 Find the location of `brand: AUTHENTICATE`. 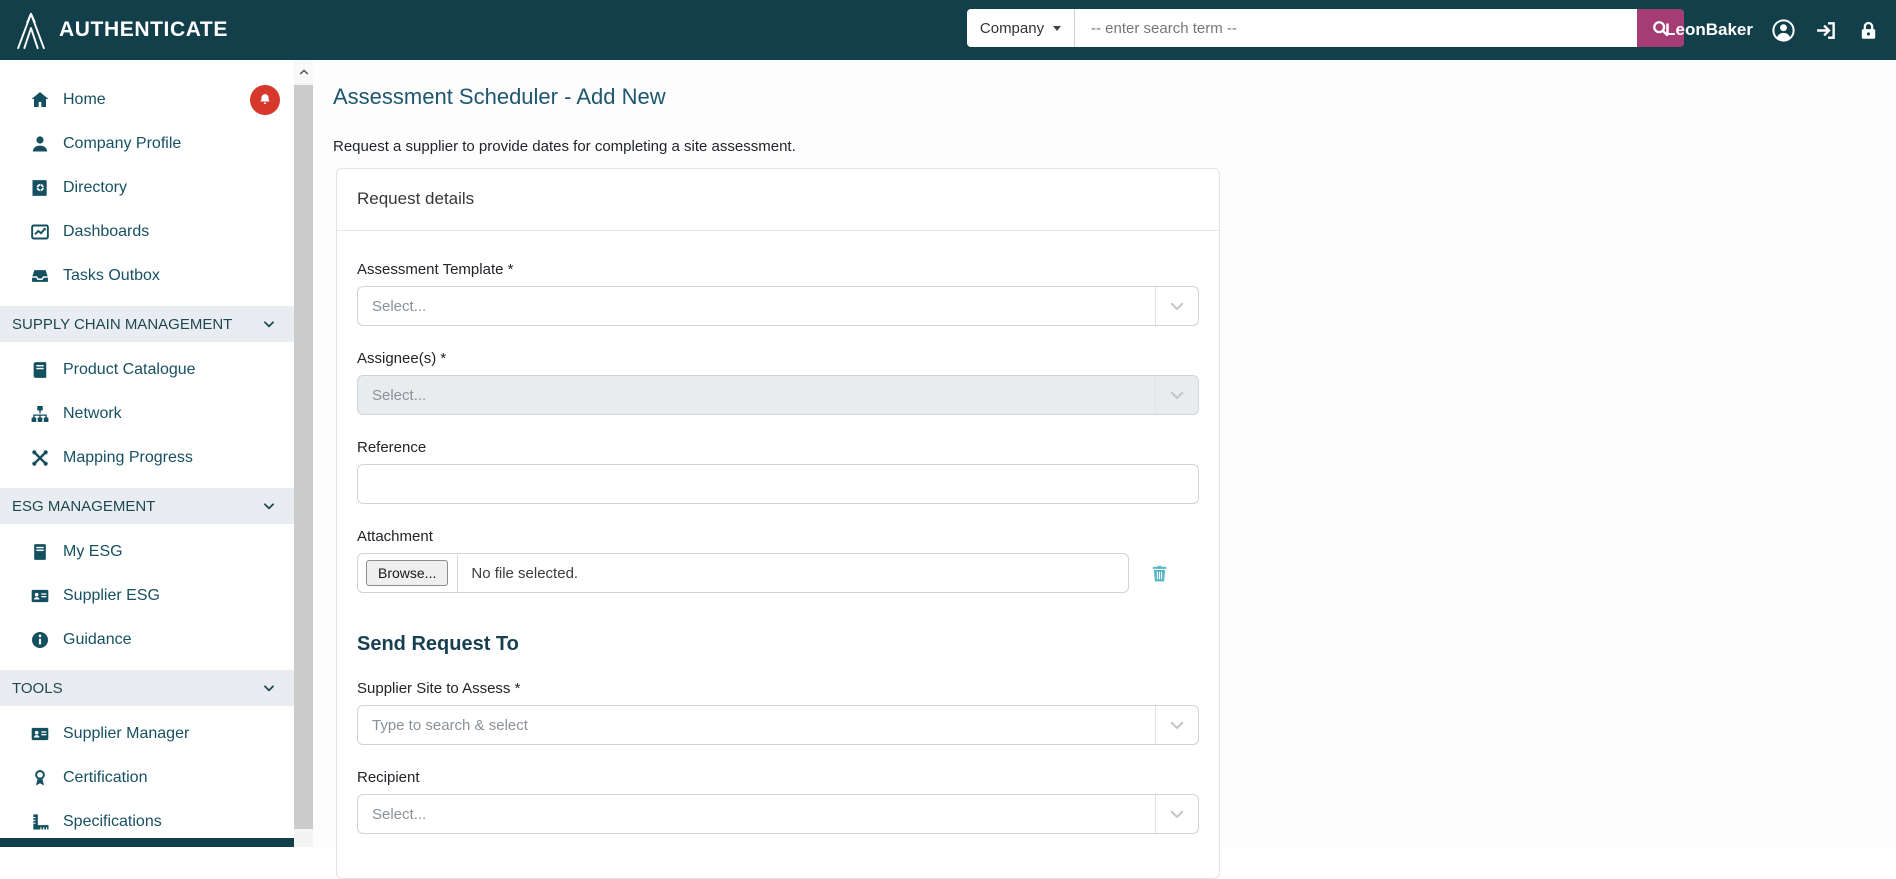

brand: AUTHENTICATE is located at coordinates (121, 30).